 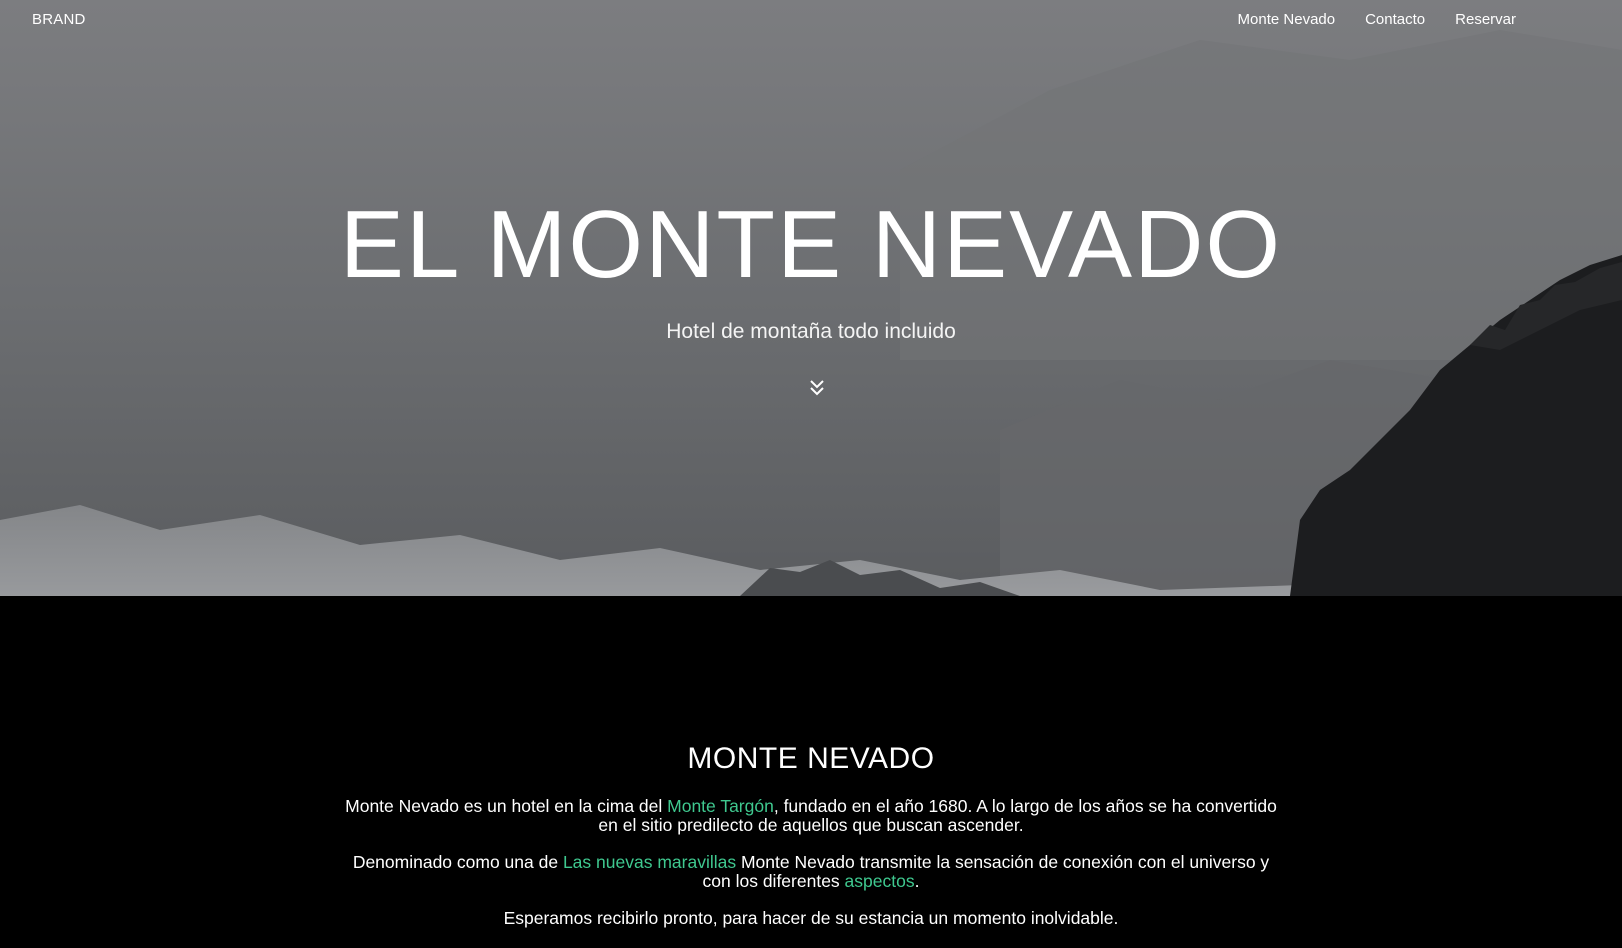 I want to click on link-monte-targon: Monte Targón, so click(x=720, y=806).